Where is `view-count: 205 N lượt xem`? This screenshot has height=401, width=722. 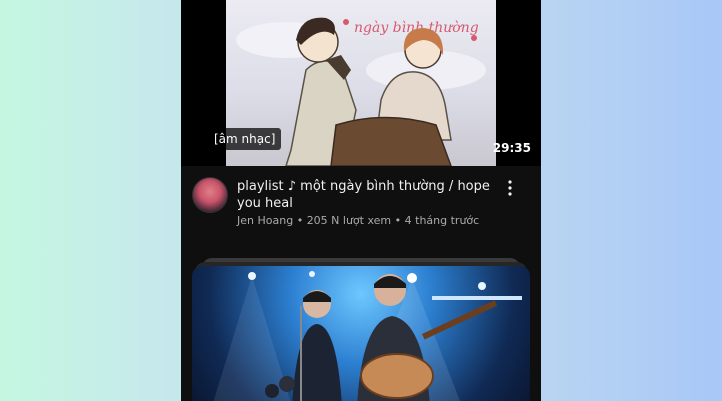
view-count: 205 N lượt xem is located at coordinates (349, 220).